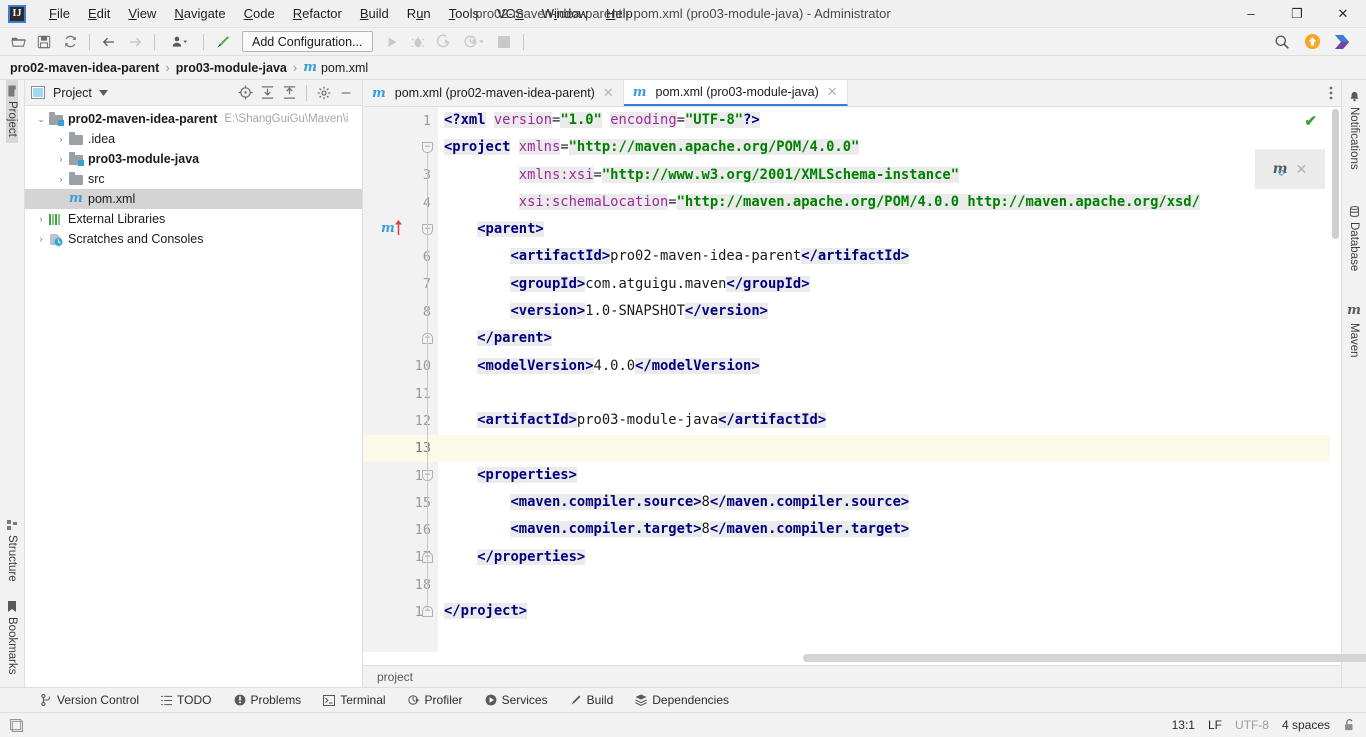  Describe the element at coordinates (186, 700) in the screenshot. I see `bottom-tool-todo: TODO` at that location.